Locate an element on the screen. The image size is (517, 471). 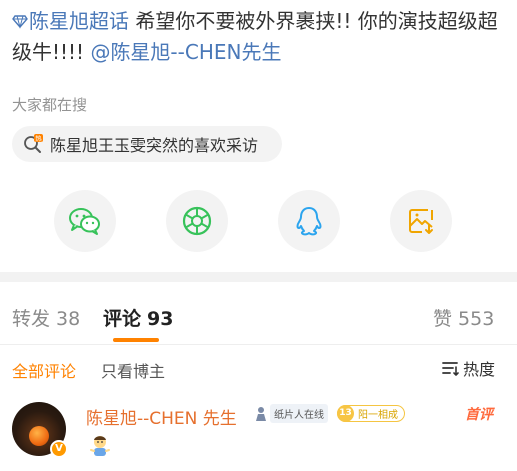
mention-link: @陈星旭--CHEN先生 is located at coordinates (185, 52).